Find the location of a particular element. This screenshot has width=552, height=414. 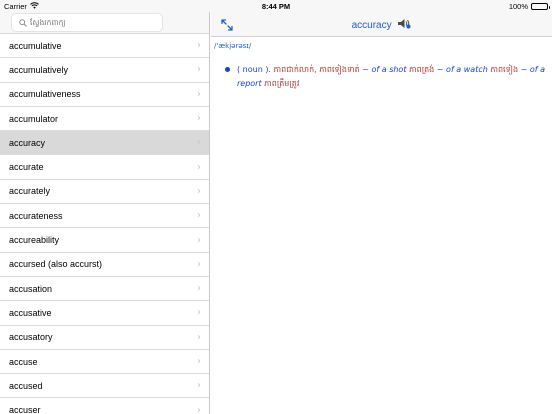

detail-title: accuracy is located at coordinates (371, 25).